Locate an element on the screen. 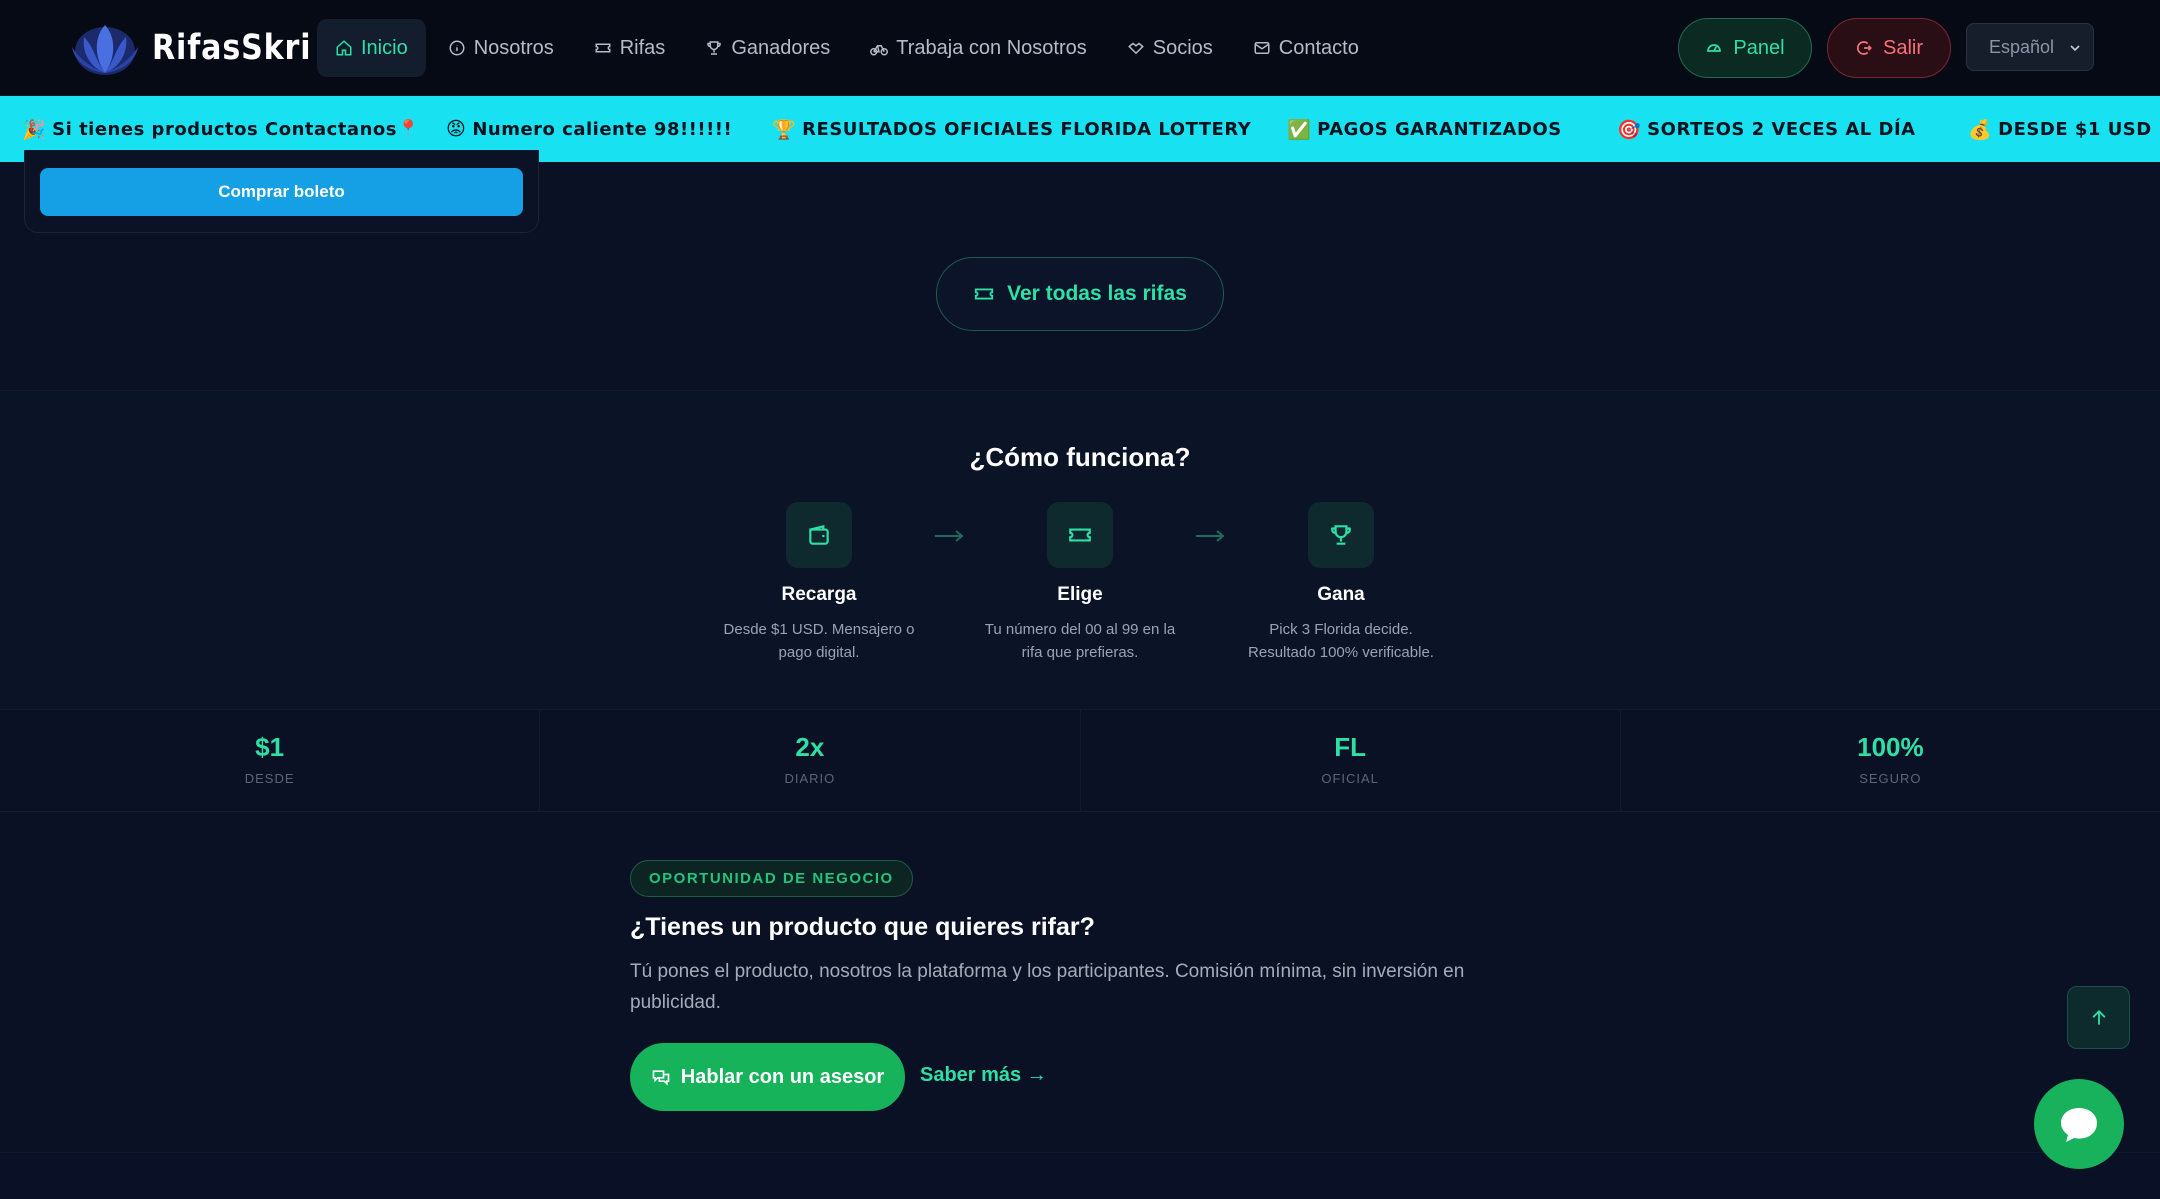  stat-label: DIARIO is located at coordinates (810, 778).